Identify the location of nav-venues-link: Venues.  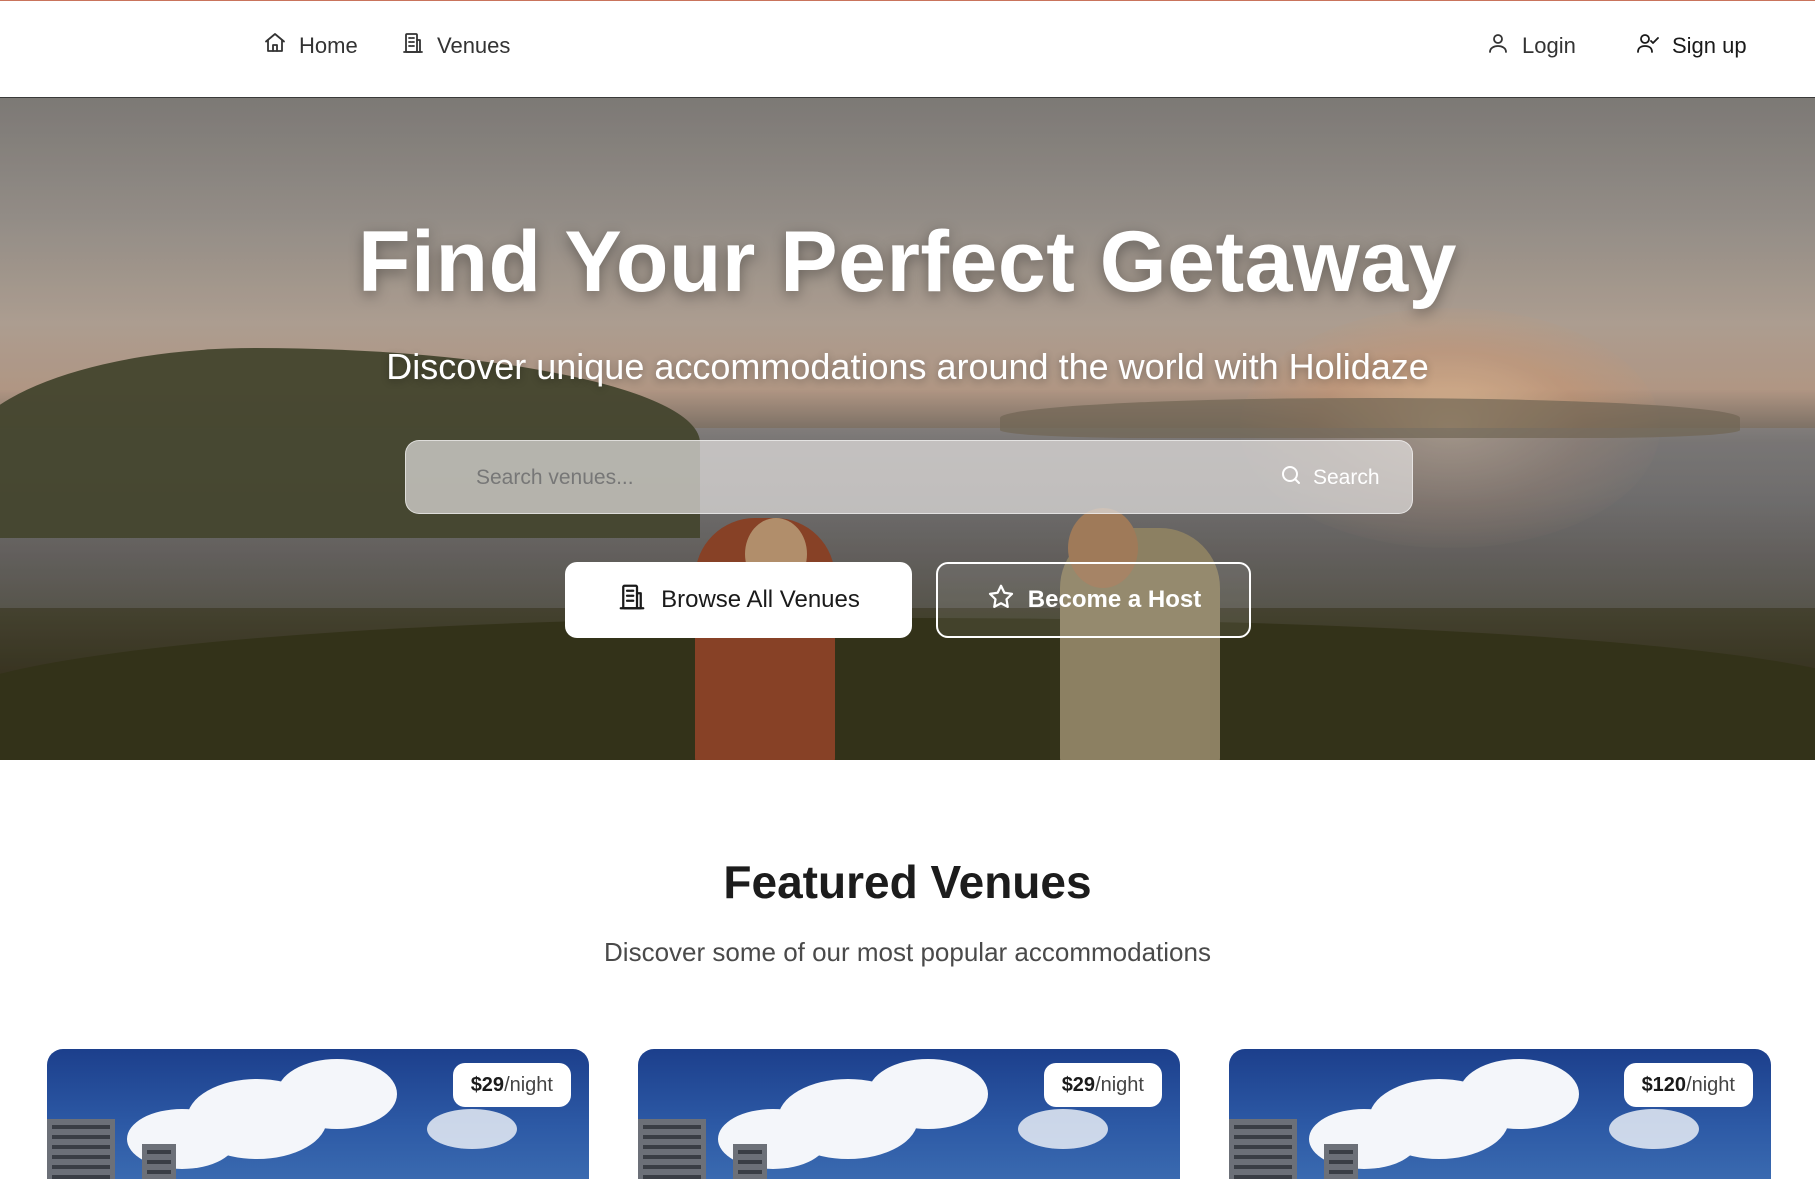
(455, 46).